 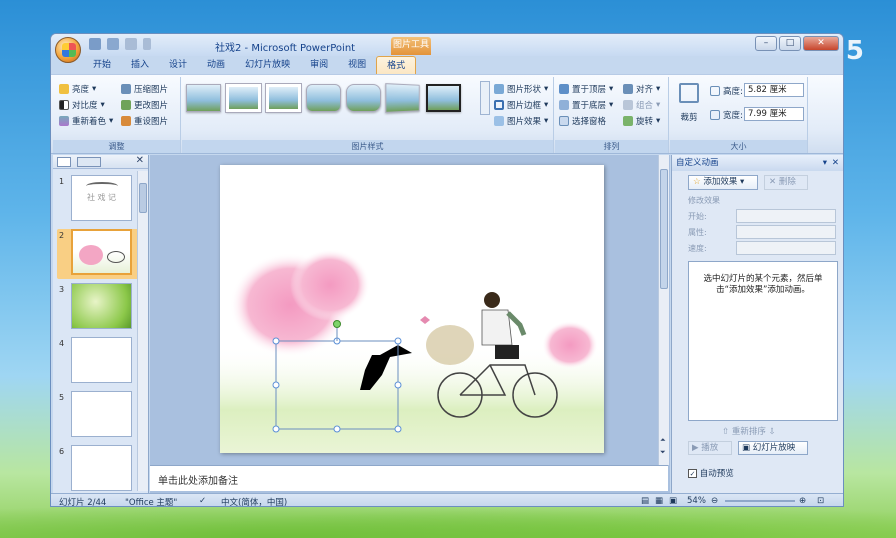 What do you see at coordinates (82, 105) in the screenshot?
I see `contrast-button: 对比度 ▾` at bounding box center [82, 105].